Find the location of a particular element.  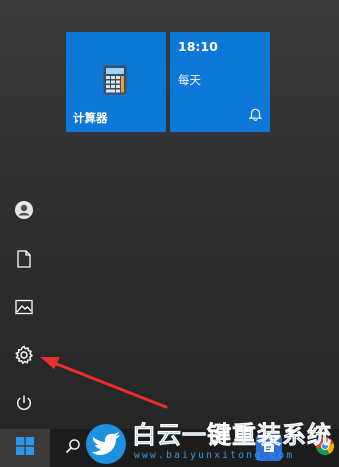

search-icon is located at coordinates (73, 448).